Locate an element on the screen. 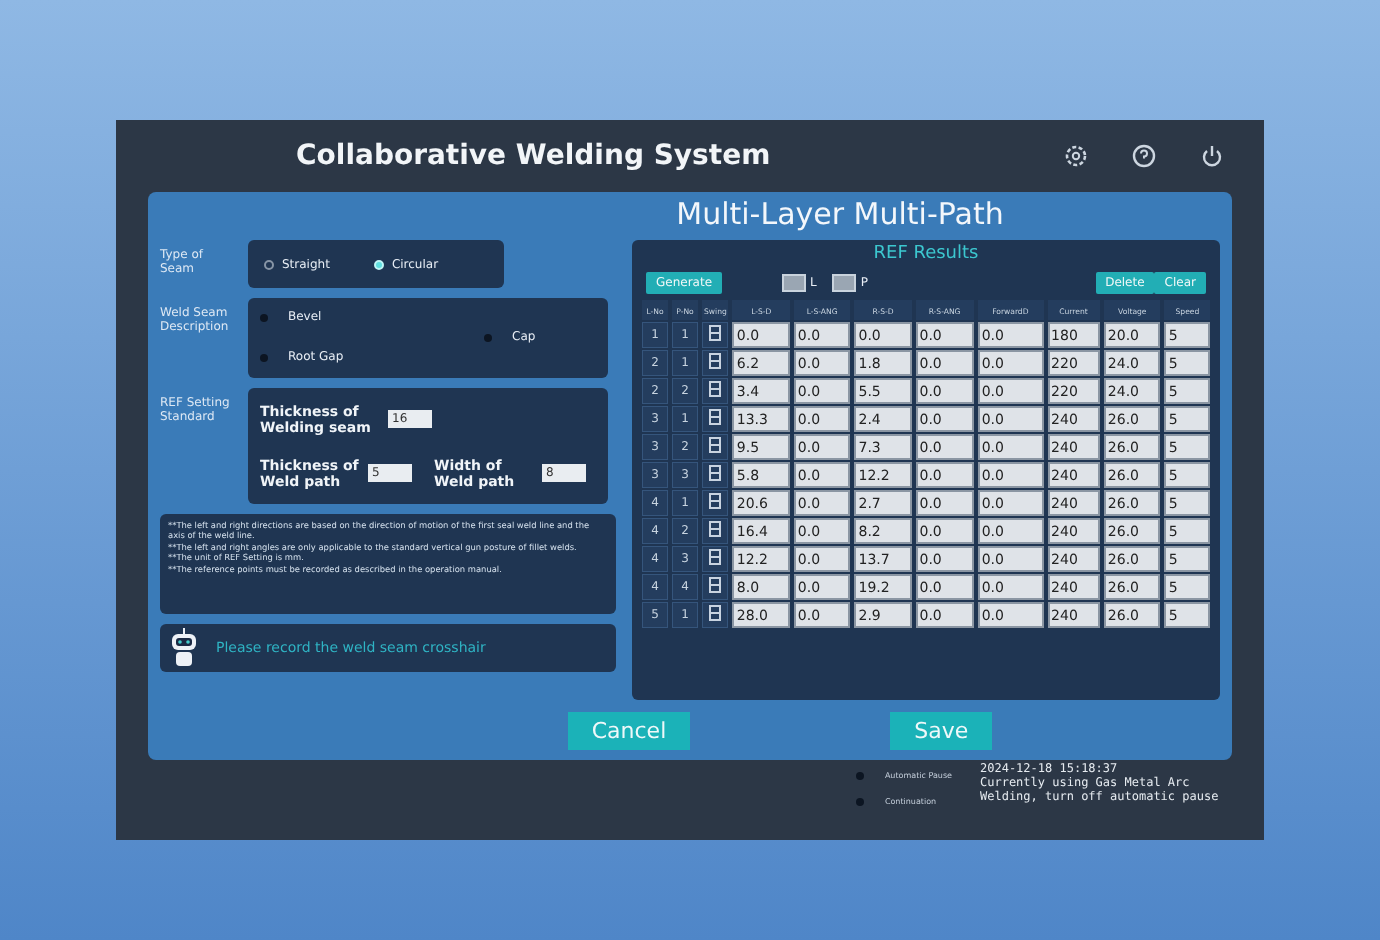 The width and height of the screenshot is (1380, 940). robot-icon is located at coordinates (184, 648).